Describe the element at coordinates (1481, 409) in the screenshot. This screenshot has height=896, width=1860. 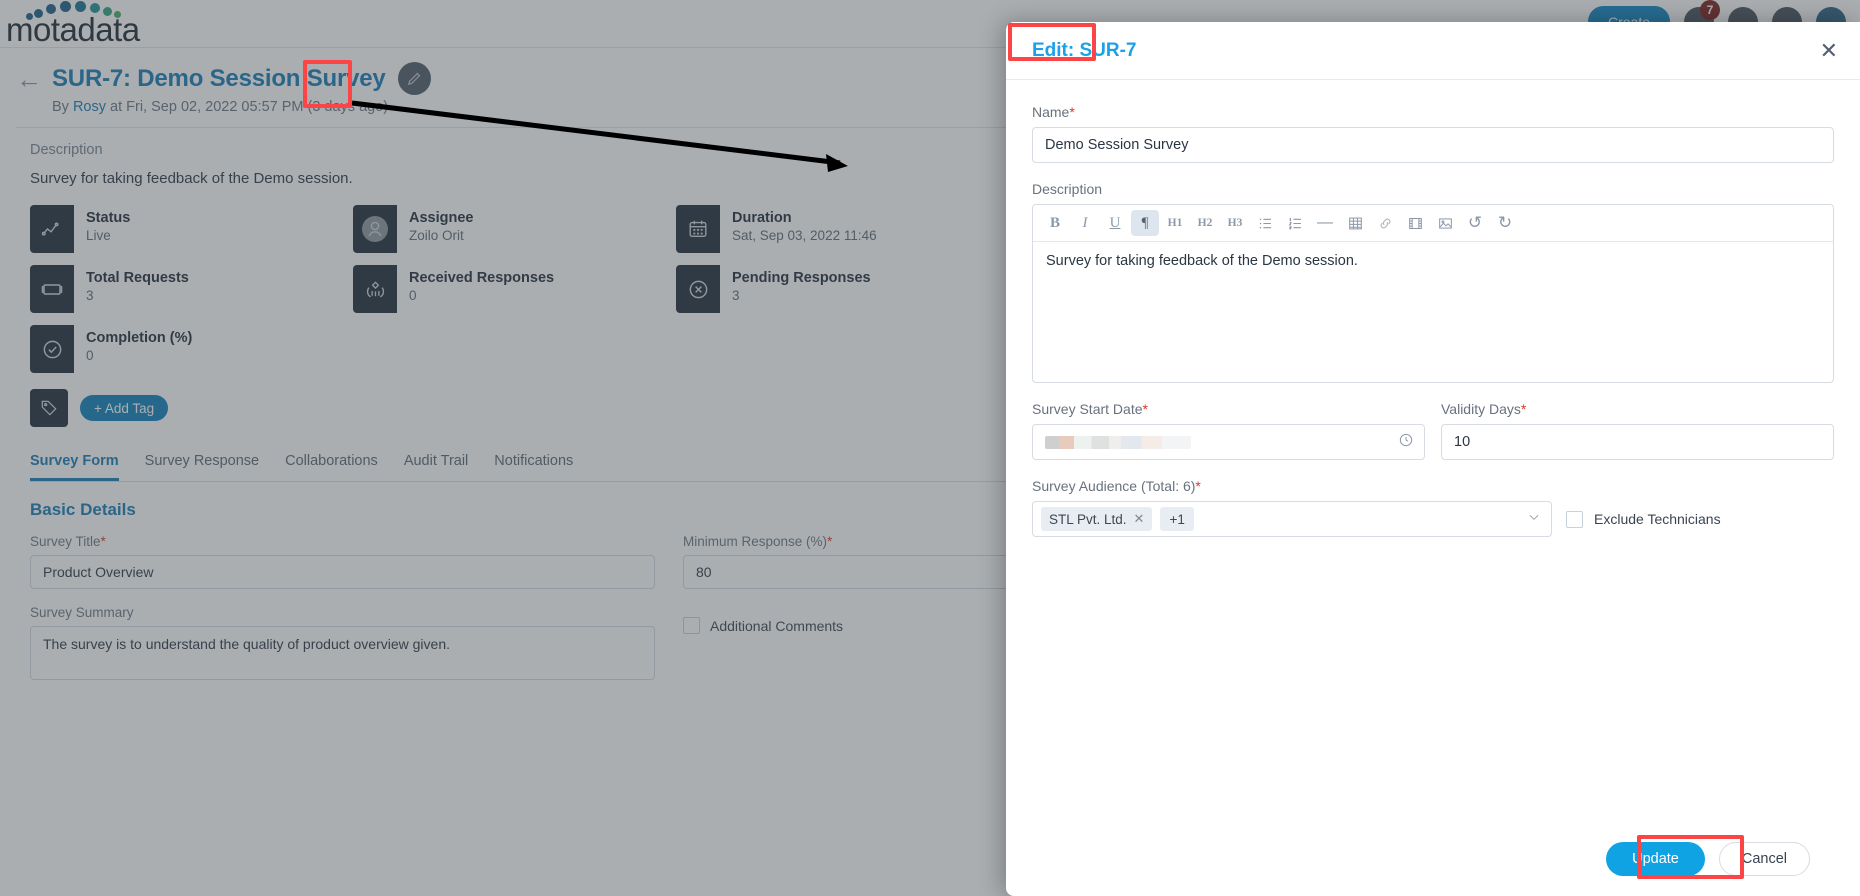
I see `label-text: Validity Days` at that location.